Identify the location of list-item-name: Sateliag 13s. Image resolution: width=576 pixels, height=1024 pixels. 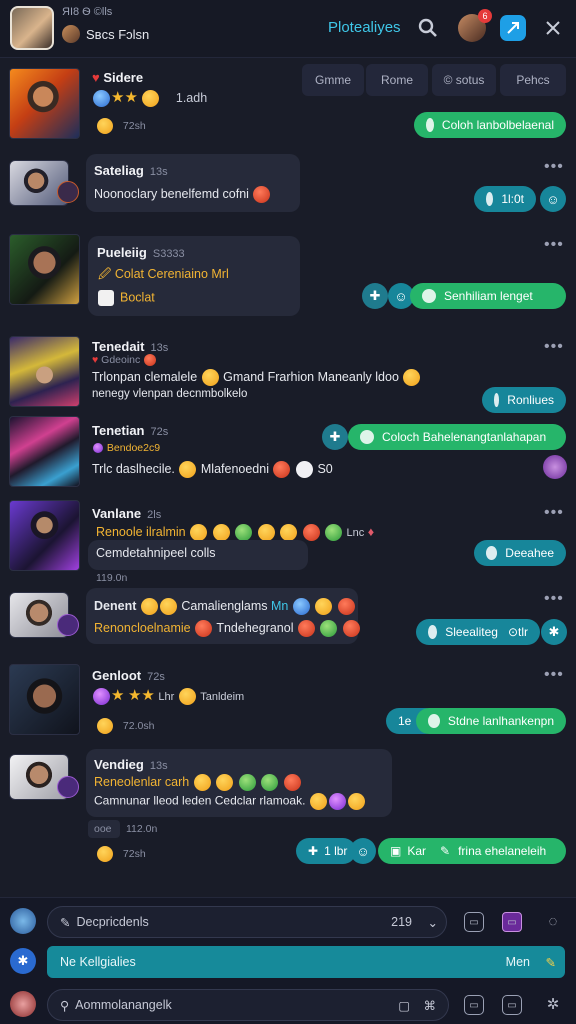
(131, 170).